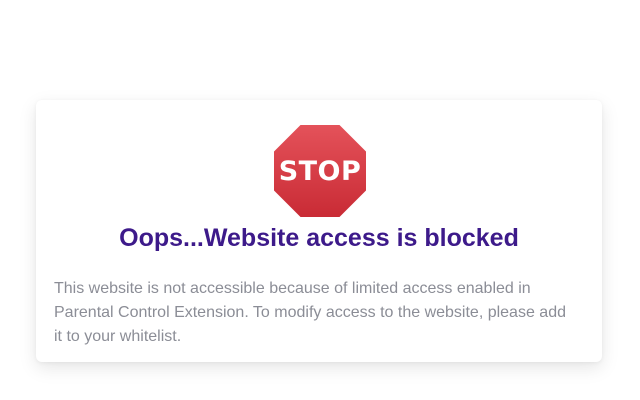 The height and width of the screenshot is (400, 640). Describe the element at coordinates (319, 238) in the screenshot. I see `page-title: Oops...Website access is blocked` at that location.